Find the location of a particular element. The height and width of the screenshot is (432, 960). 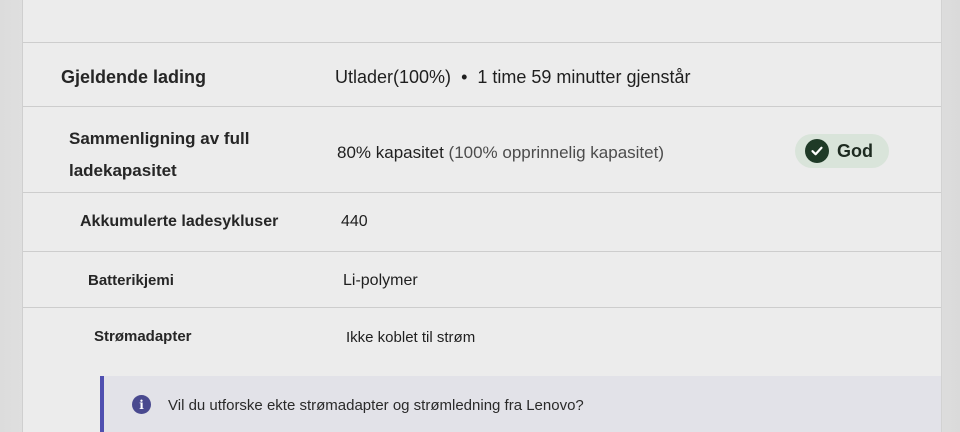

row-power-adapter: Strømadapter Ikke koblet til strøm is located at coordinates (482, 337).